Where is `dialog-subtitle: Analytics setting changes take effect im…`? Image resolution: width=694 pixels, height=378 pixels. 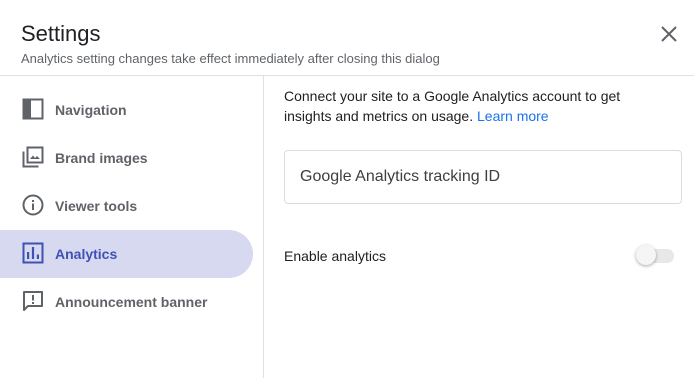
dialog-subtitle: Analytics setting changes take effect im… is located at coordinates (230, 58).